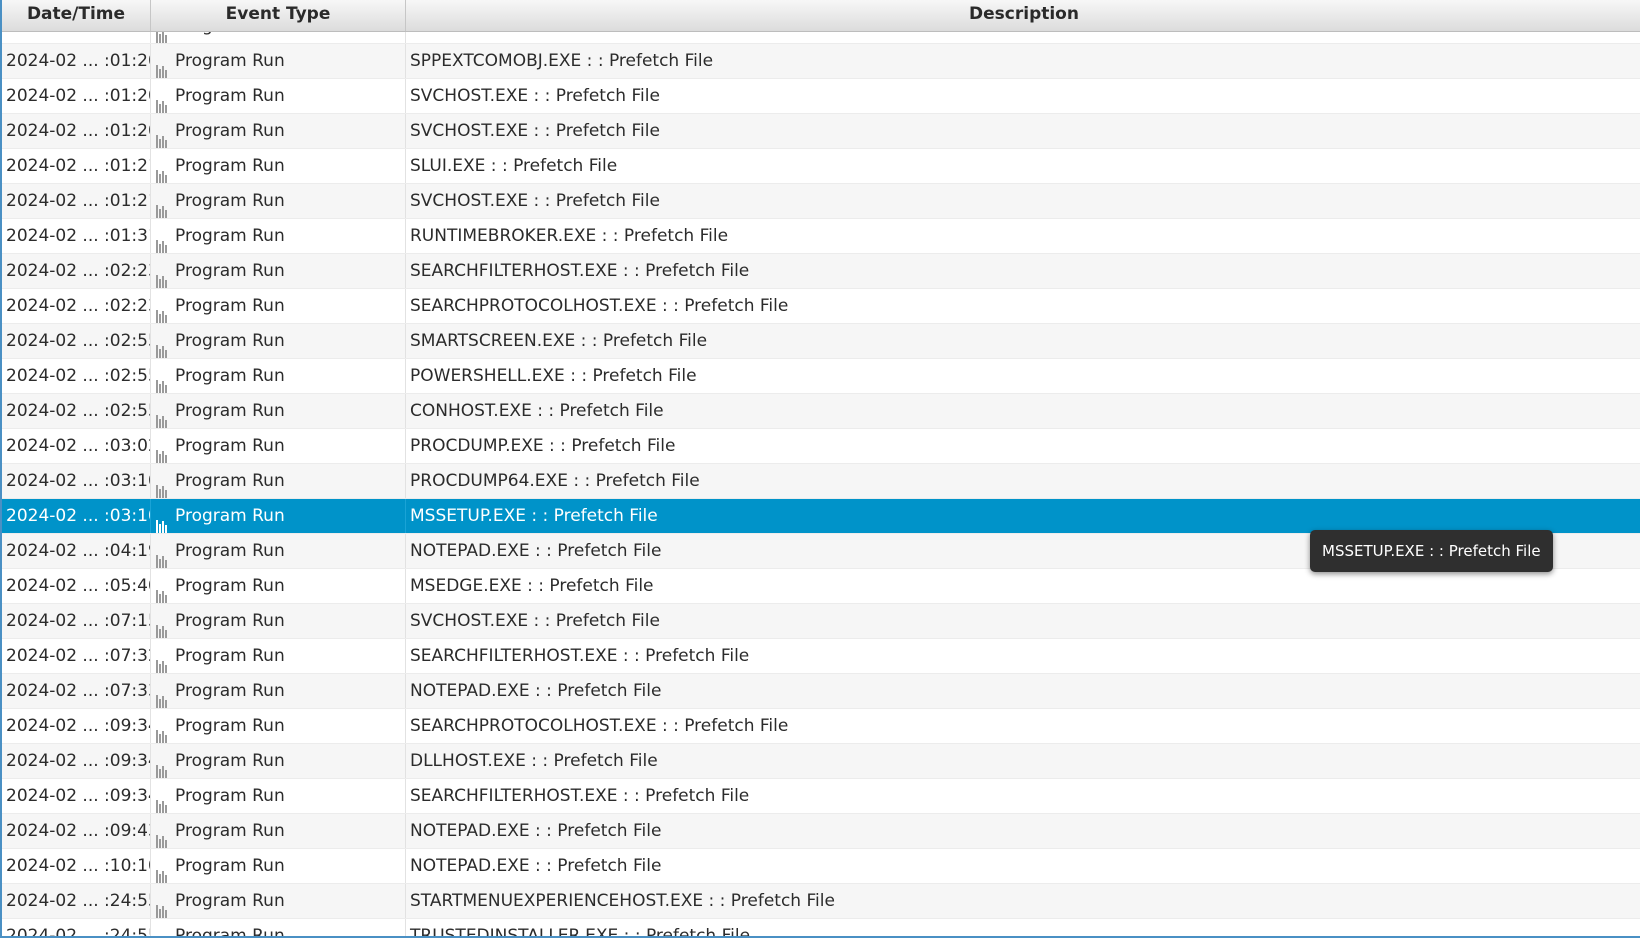 The image size is (1640, 940). What do you see at coordinates (76, 306) in the screenshot?
I see `datetime-cell: 2024-02 ... :02:23` at bounding box center [76, 306].